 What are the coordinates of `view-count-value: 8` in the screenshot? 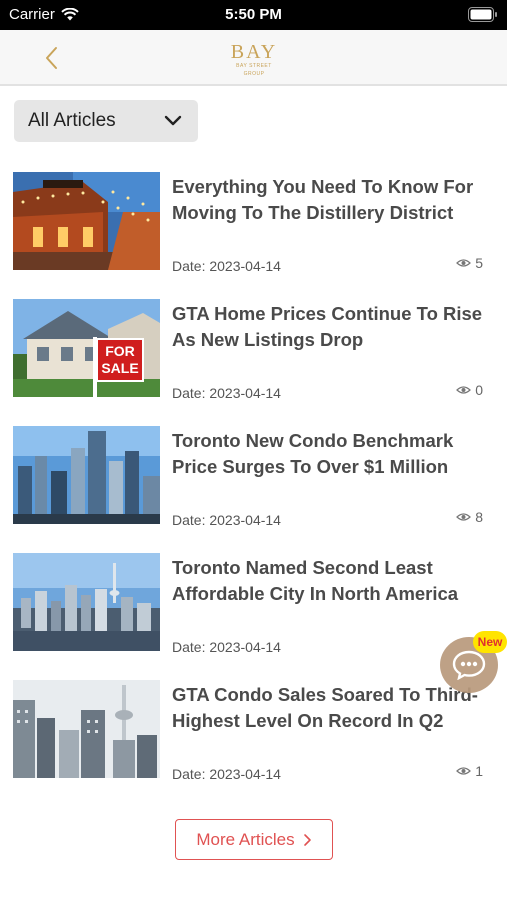 It's located at (479, 517).